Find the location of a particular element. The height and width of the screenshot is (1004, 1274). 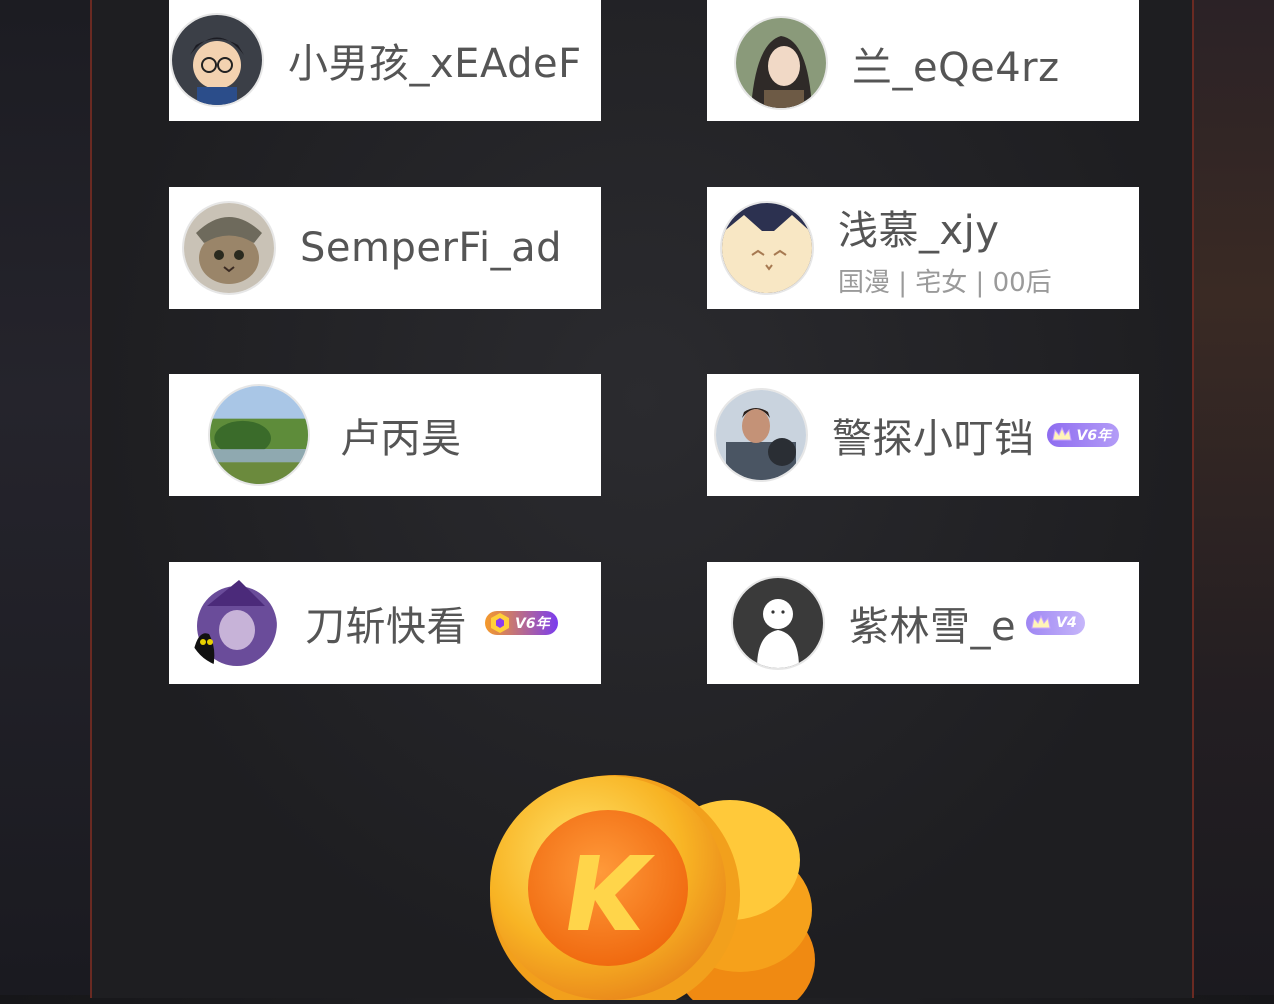

user-name: 卢丙昊 is located at coordinates (401, 439).